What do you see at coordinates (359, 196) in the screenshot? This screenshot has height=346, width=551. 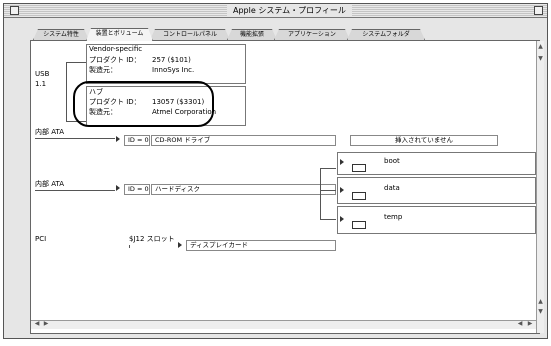 I see `volume-data-disk-icon` at bounding box center [359, 196].